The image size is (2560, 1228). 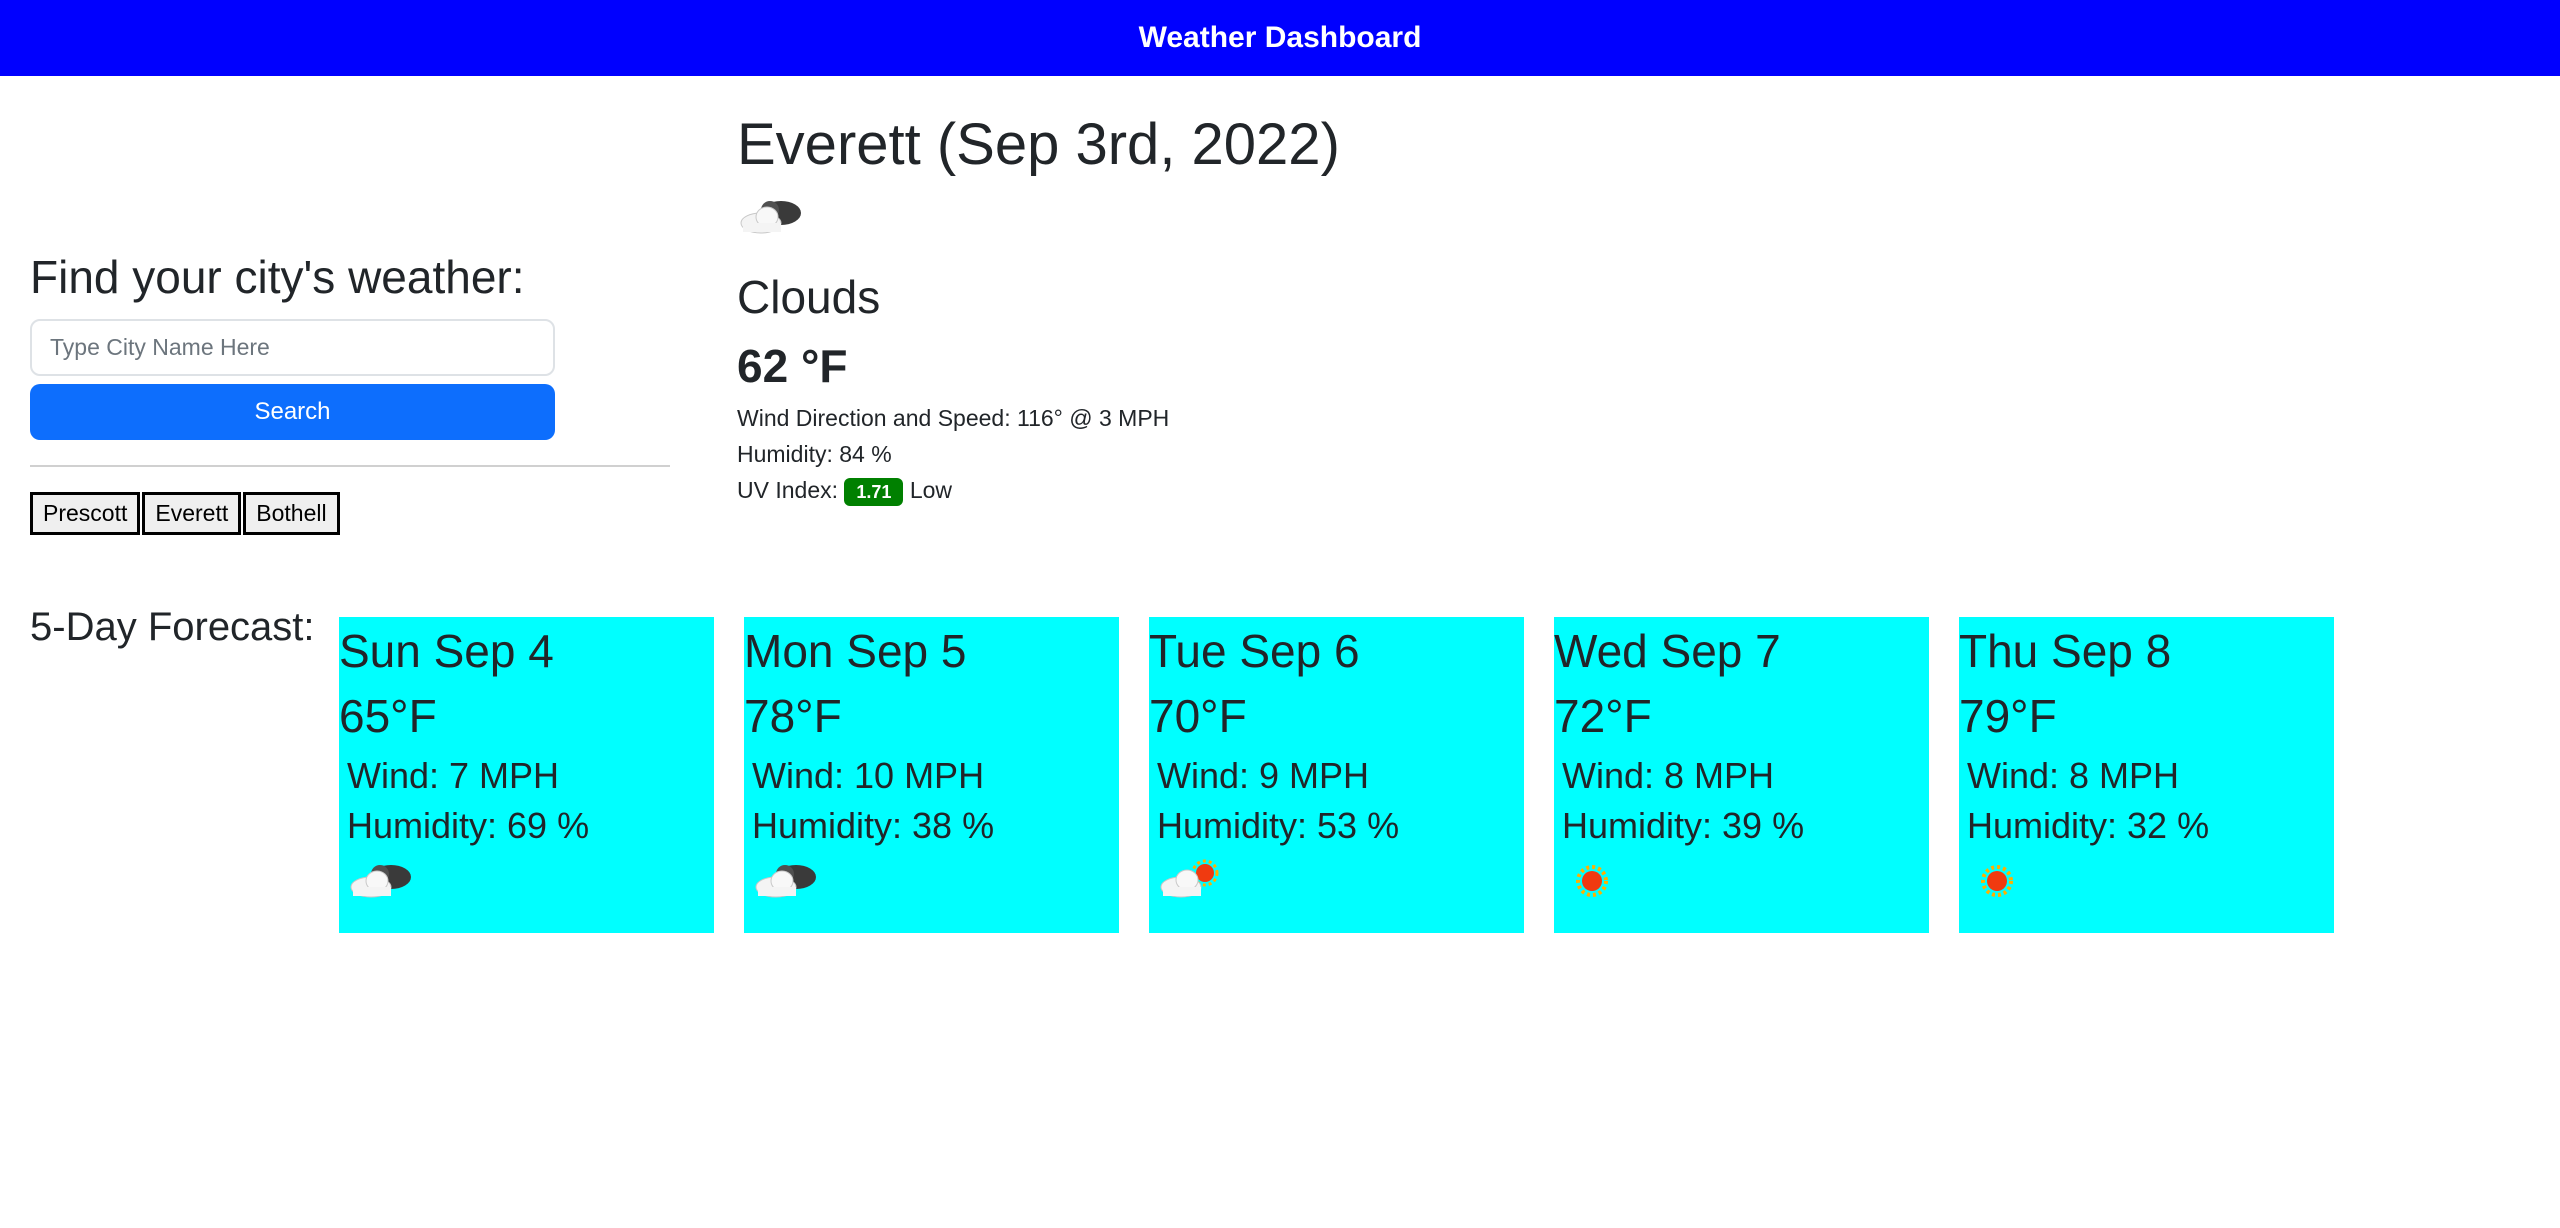 What do you see at coordinates (1683, 825) in the screenshot?
I see `forecast-humidity: Humidity: 39 %` at bounding box center [1683, 825].